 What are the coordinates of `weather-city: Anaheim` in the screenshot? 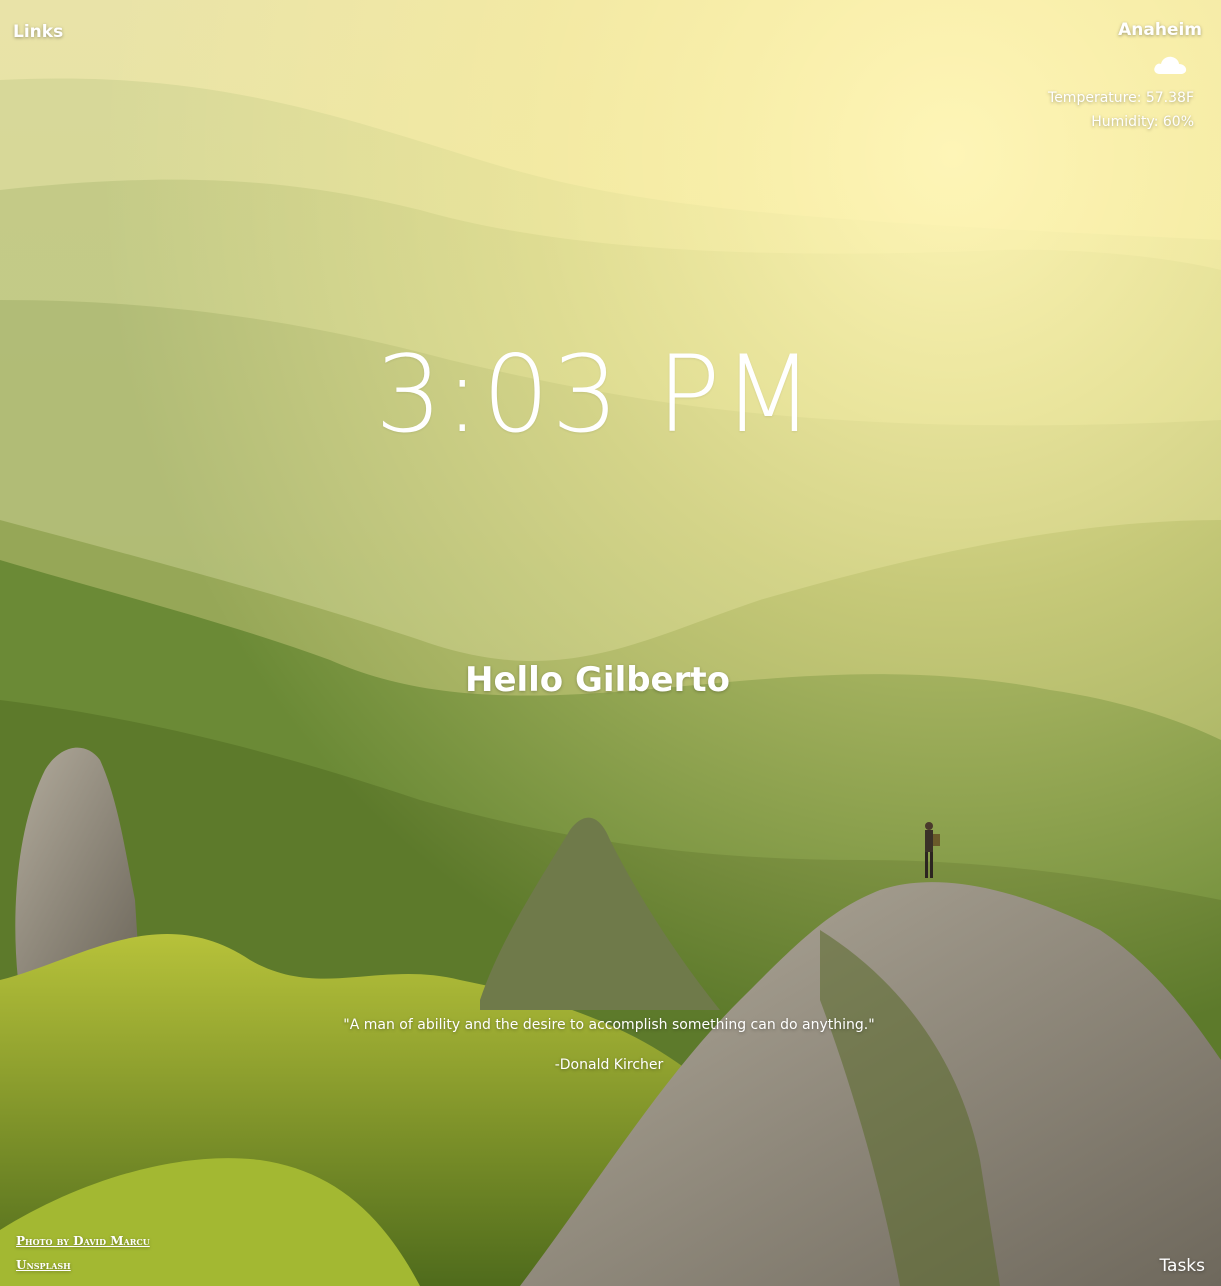 It's located at (1160, 30).